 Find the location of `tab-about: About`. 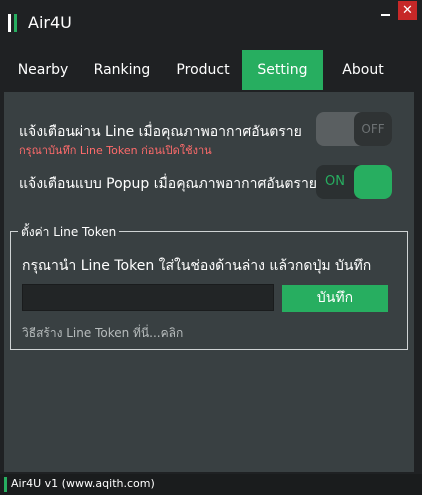

tab-about: About is located at coordinates (363, 70).